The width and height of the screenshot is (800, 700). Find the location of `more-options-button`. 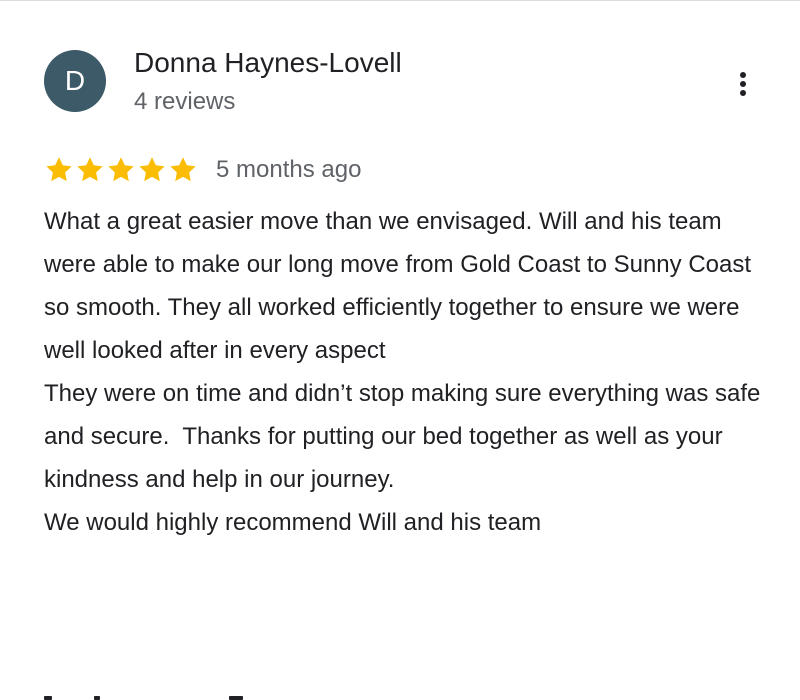

more-options-button is located at coordinates (743, 84).